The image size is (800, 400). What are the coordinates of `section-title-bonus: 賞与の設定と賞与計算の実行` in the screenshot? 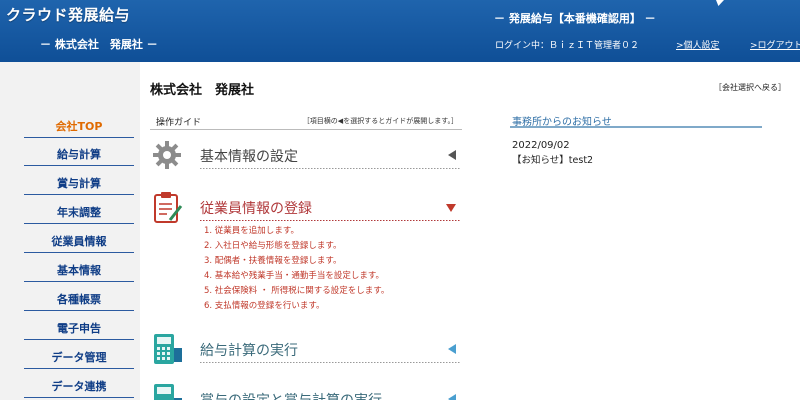 It's located at (291, 395).